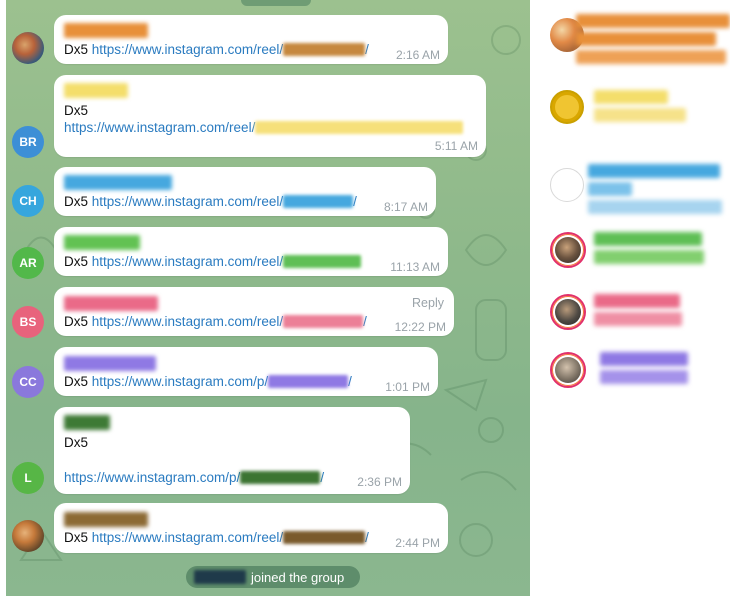 The width and height of the screenshot is (730, 596). I want to click on logo-icon, so click(567, 107).